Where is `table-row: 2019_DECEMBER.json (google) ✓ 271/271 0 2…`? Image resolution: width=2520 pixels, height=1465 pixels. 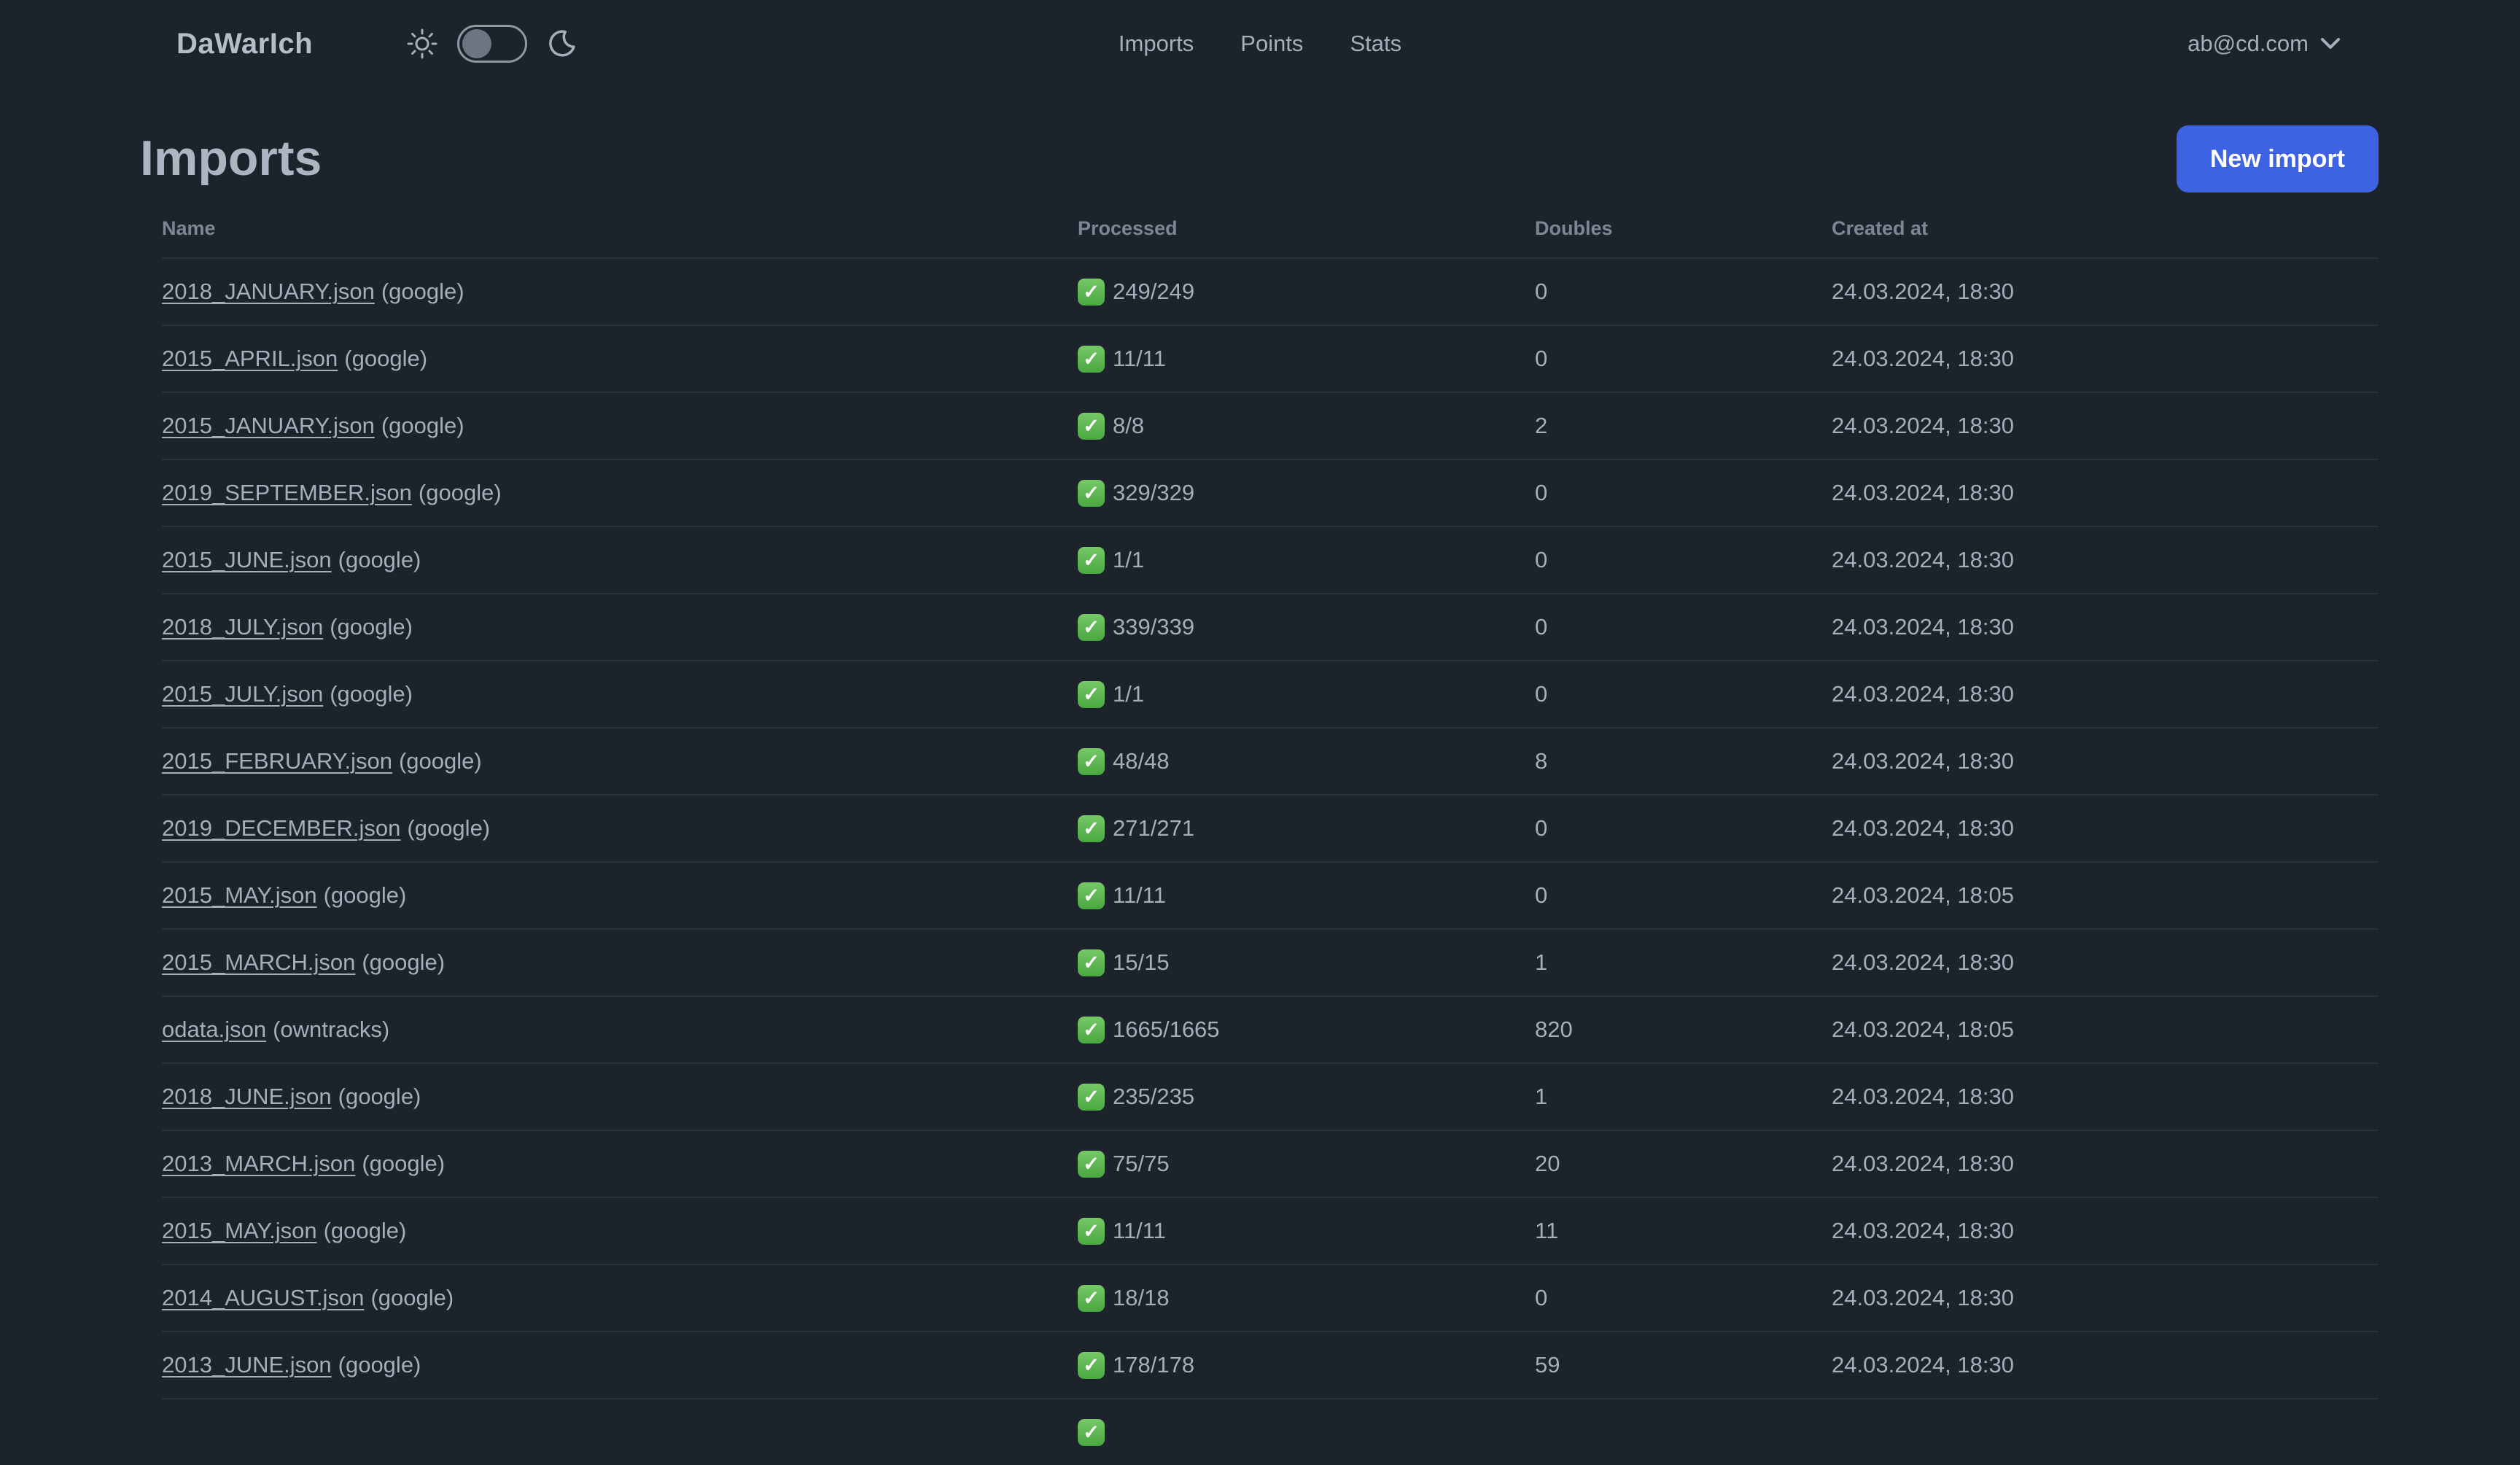
table-row: 2019_DECEMBER.json (google) ✓ 271/271 0 2… is located at coordinates (1270, 827).